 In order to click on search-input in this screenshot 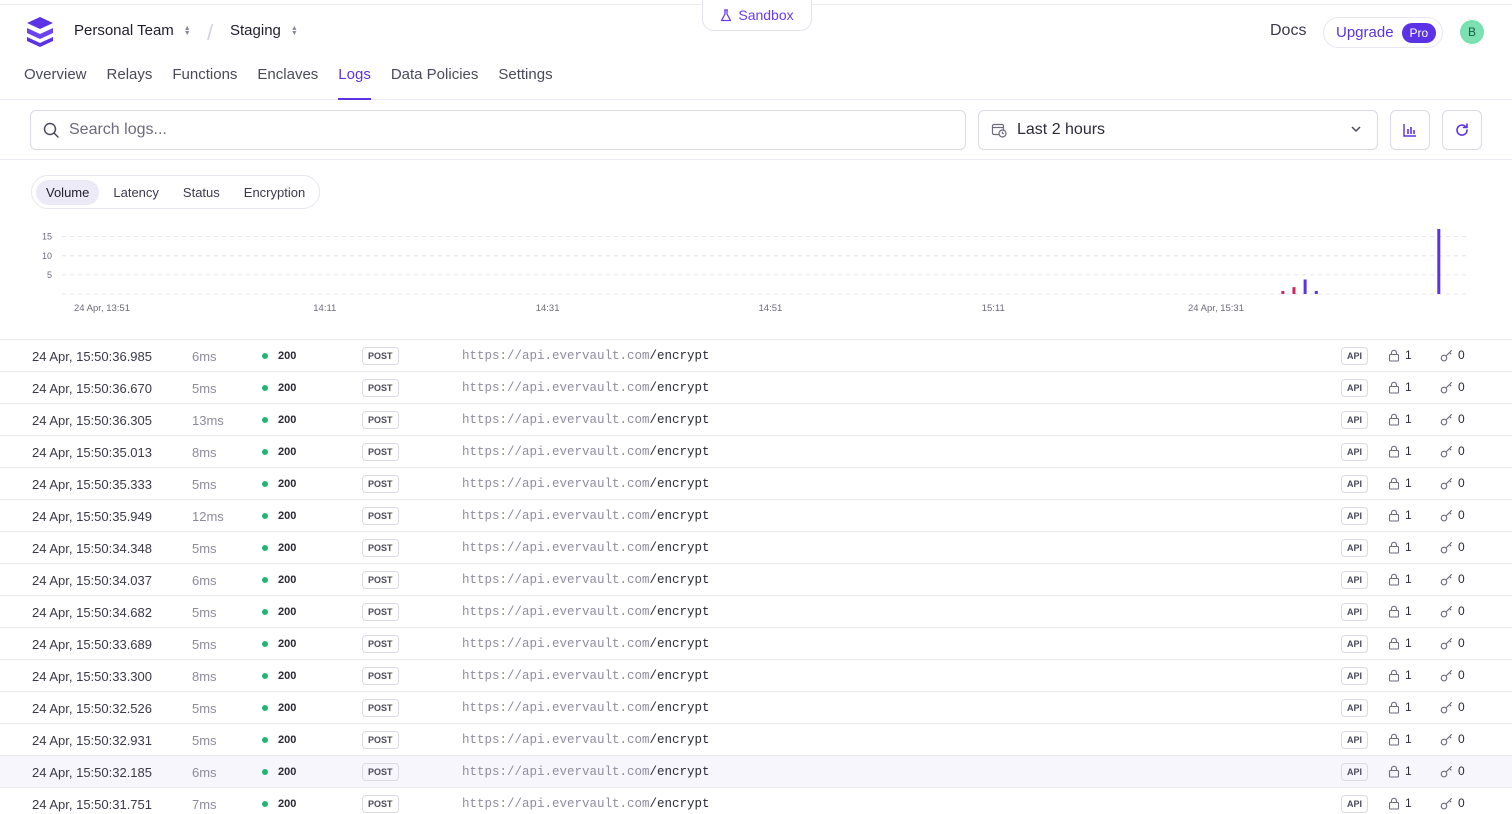, I will do `click(509, 130)`.